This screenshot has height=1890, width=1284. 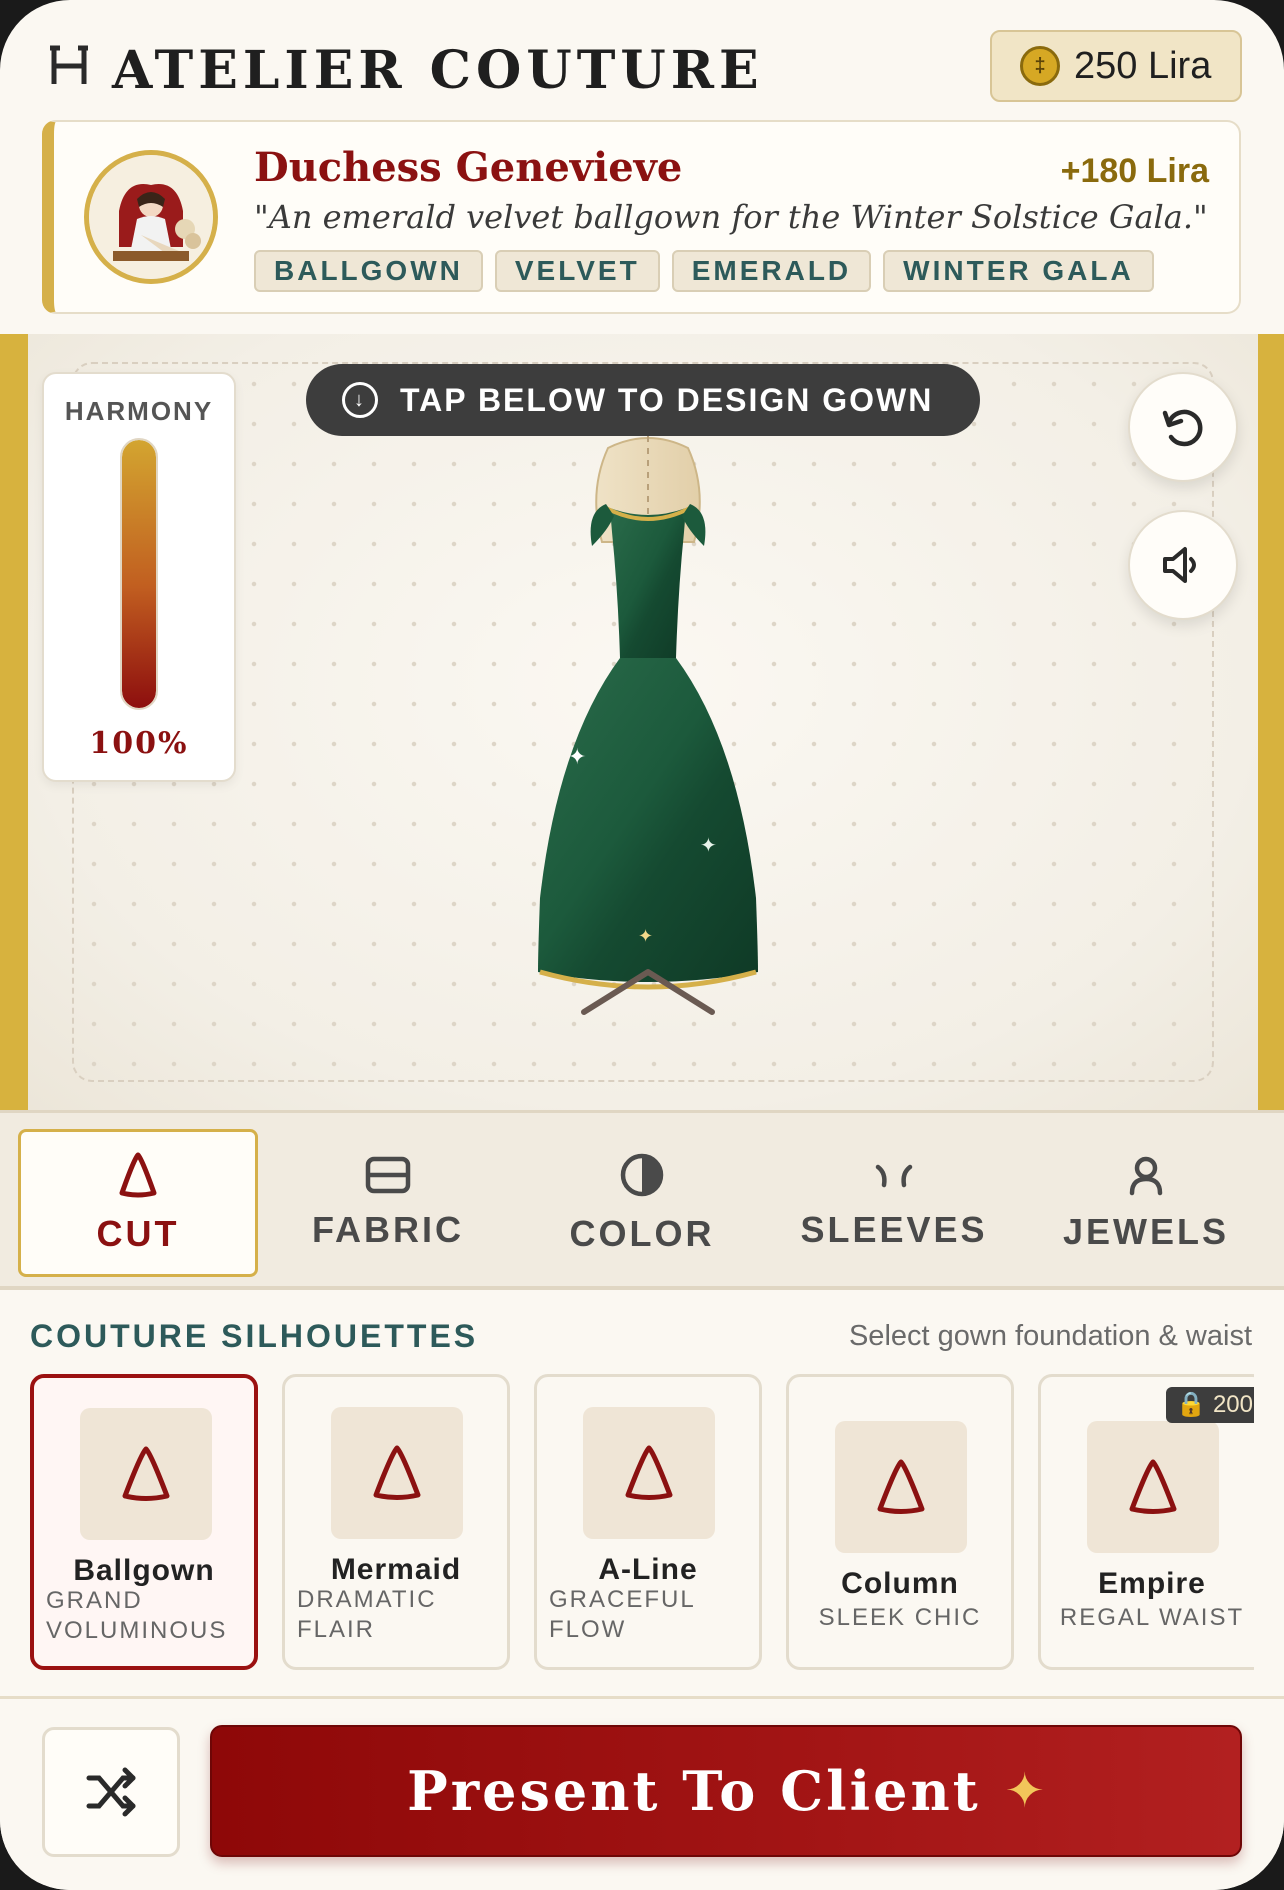 I want to click on request-tag: BALLGOWN, so click(x=368, y=271).